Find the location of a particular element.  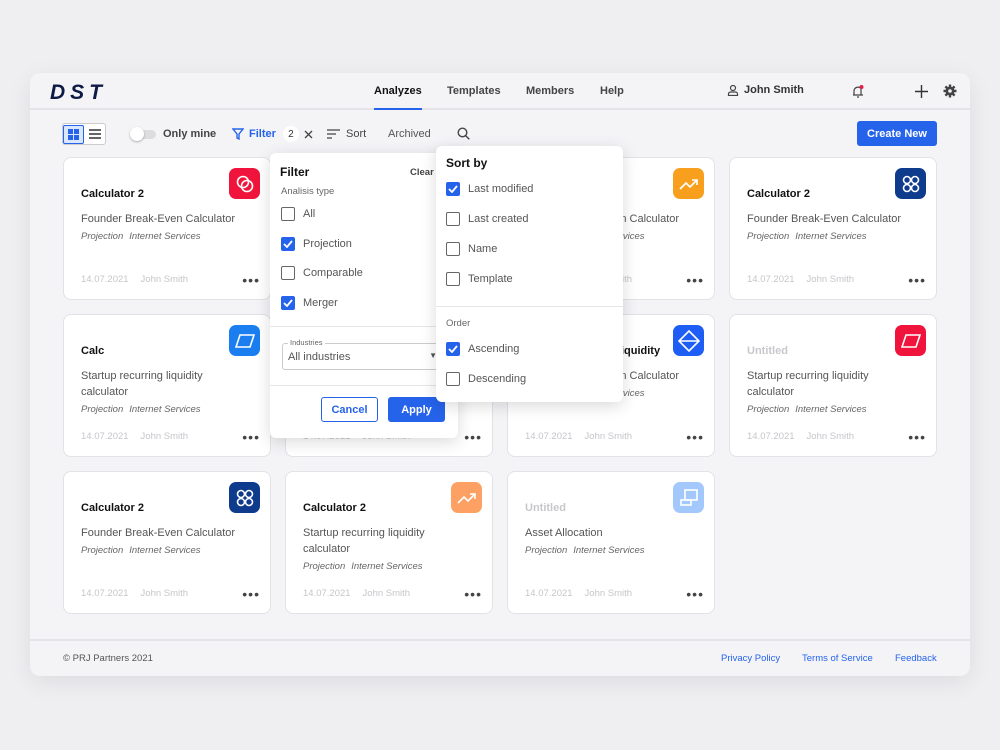

archived-button: Archived is located at coordinates (409, 134).